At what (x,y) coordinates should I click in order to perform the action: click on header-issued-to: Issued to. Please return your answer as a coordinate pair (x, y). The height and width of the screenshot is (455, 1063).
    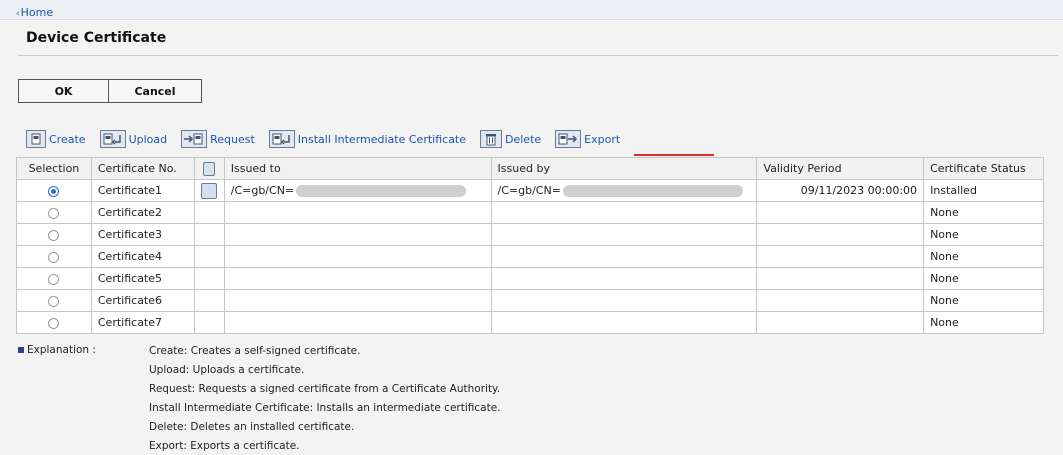
    Looking at the image, I should click on (357, 168).